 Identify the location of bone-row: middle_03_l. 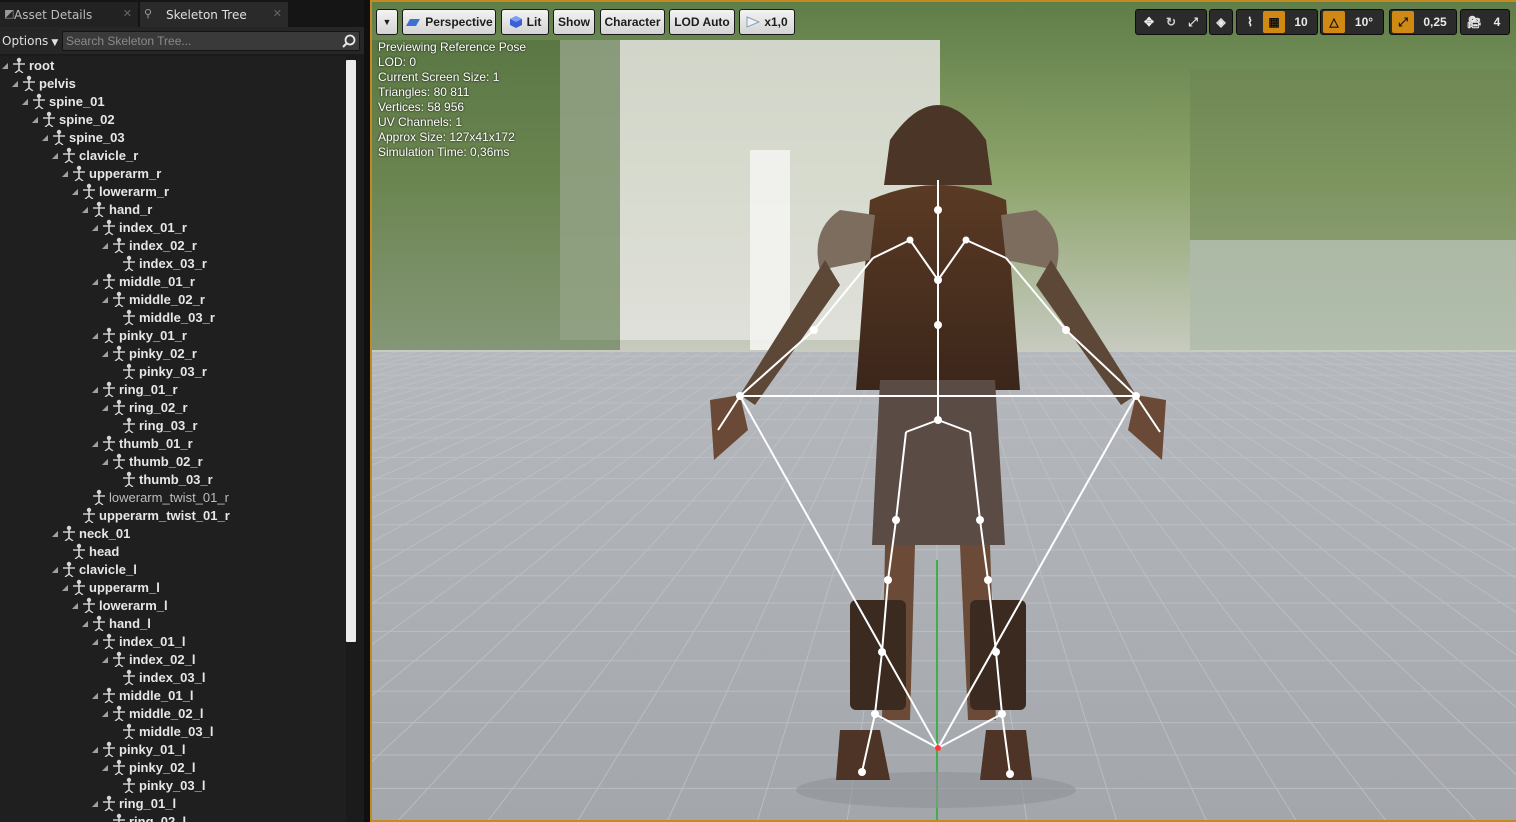
(161, 731).